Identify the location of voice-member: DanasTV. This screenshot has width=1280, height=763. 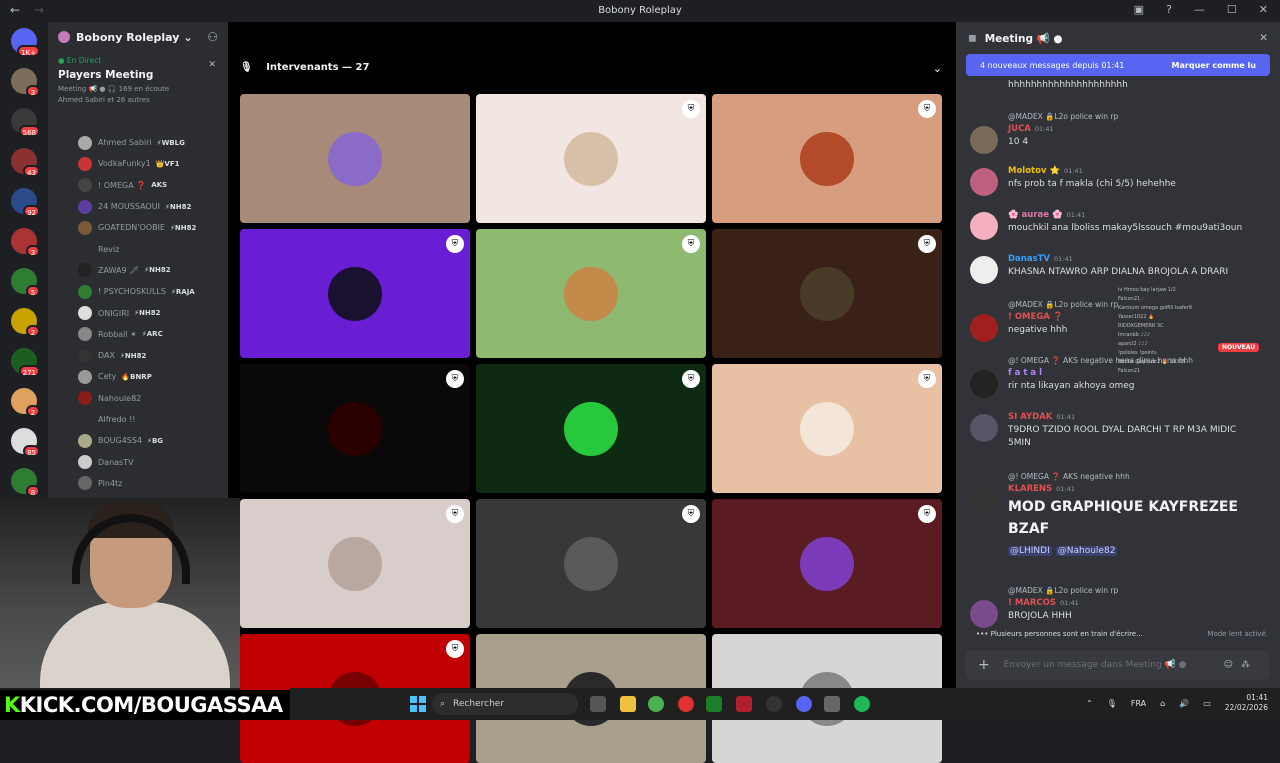
(138, 461).